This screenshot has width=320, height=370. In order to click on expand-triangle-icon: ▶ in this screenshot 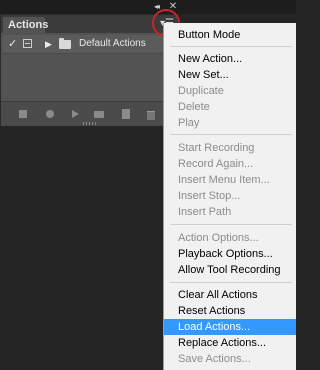, I will do `click(48, 44)`.